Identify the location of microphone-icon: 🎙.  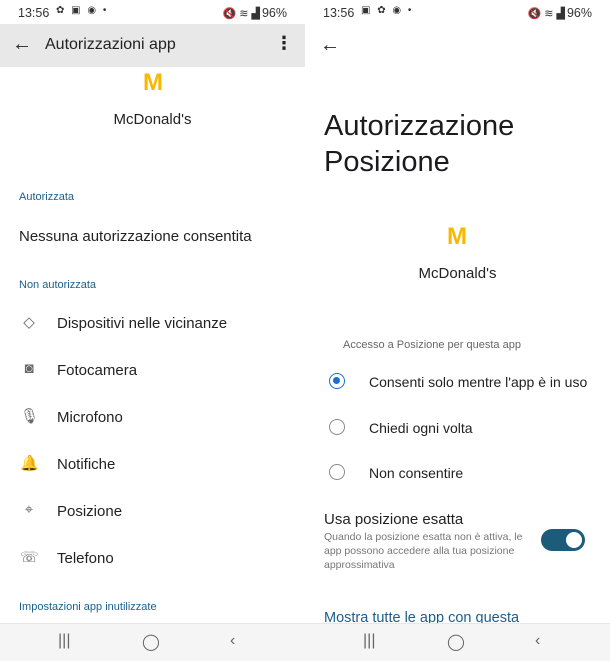
(30, 416).